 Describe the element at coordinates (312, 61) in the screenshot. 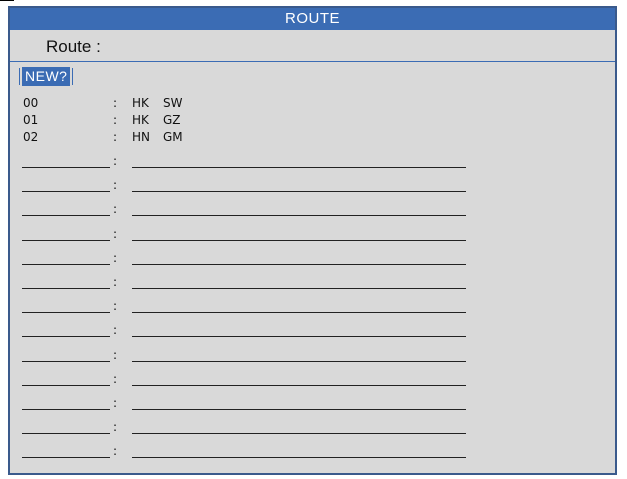

I see `route-separator-line` at that location.